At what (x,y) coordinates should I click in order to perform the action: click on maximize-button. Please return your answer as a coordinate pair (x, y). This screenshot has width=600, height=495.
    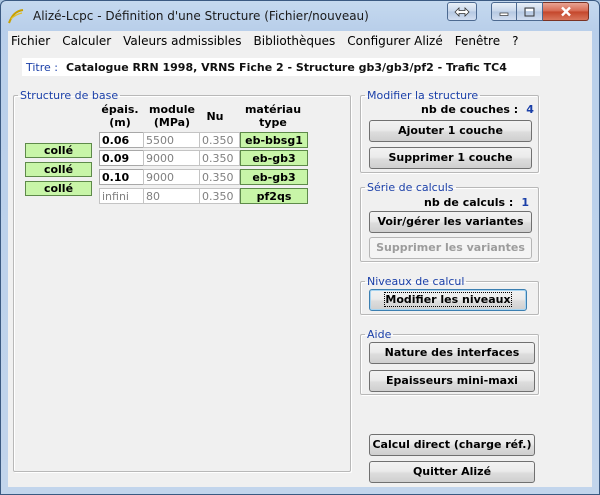
    Looking at the image, I should click on (530, 11).